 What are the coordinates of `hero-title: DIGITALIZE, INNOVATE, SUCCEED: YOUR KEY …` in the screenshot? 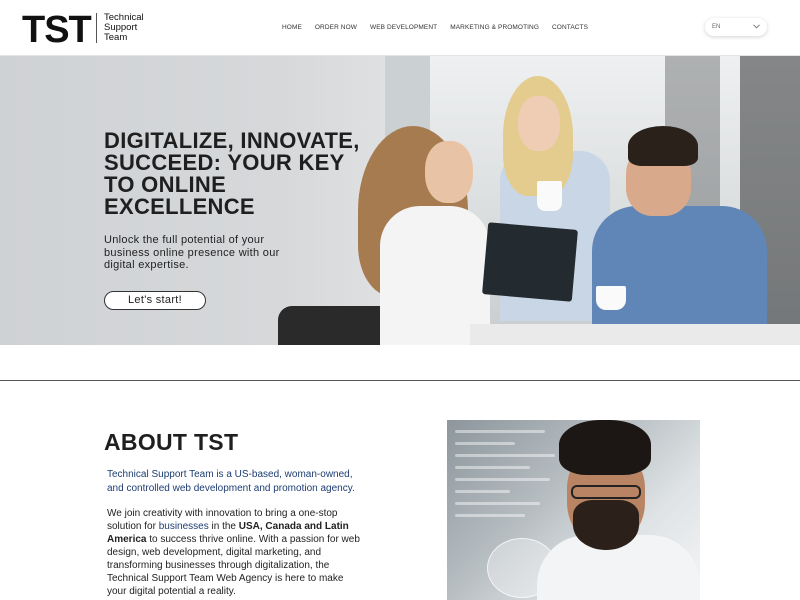 It's located at (232, 173).